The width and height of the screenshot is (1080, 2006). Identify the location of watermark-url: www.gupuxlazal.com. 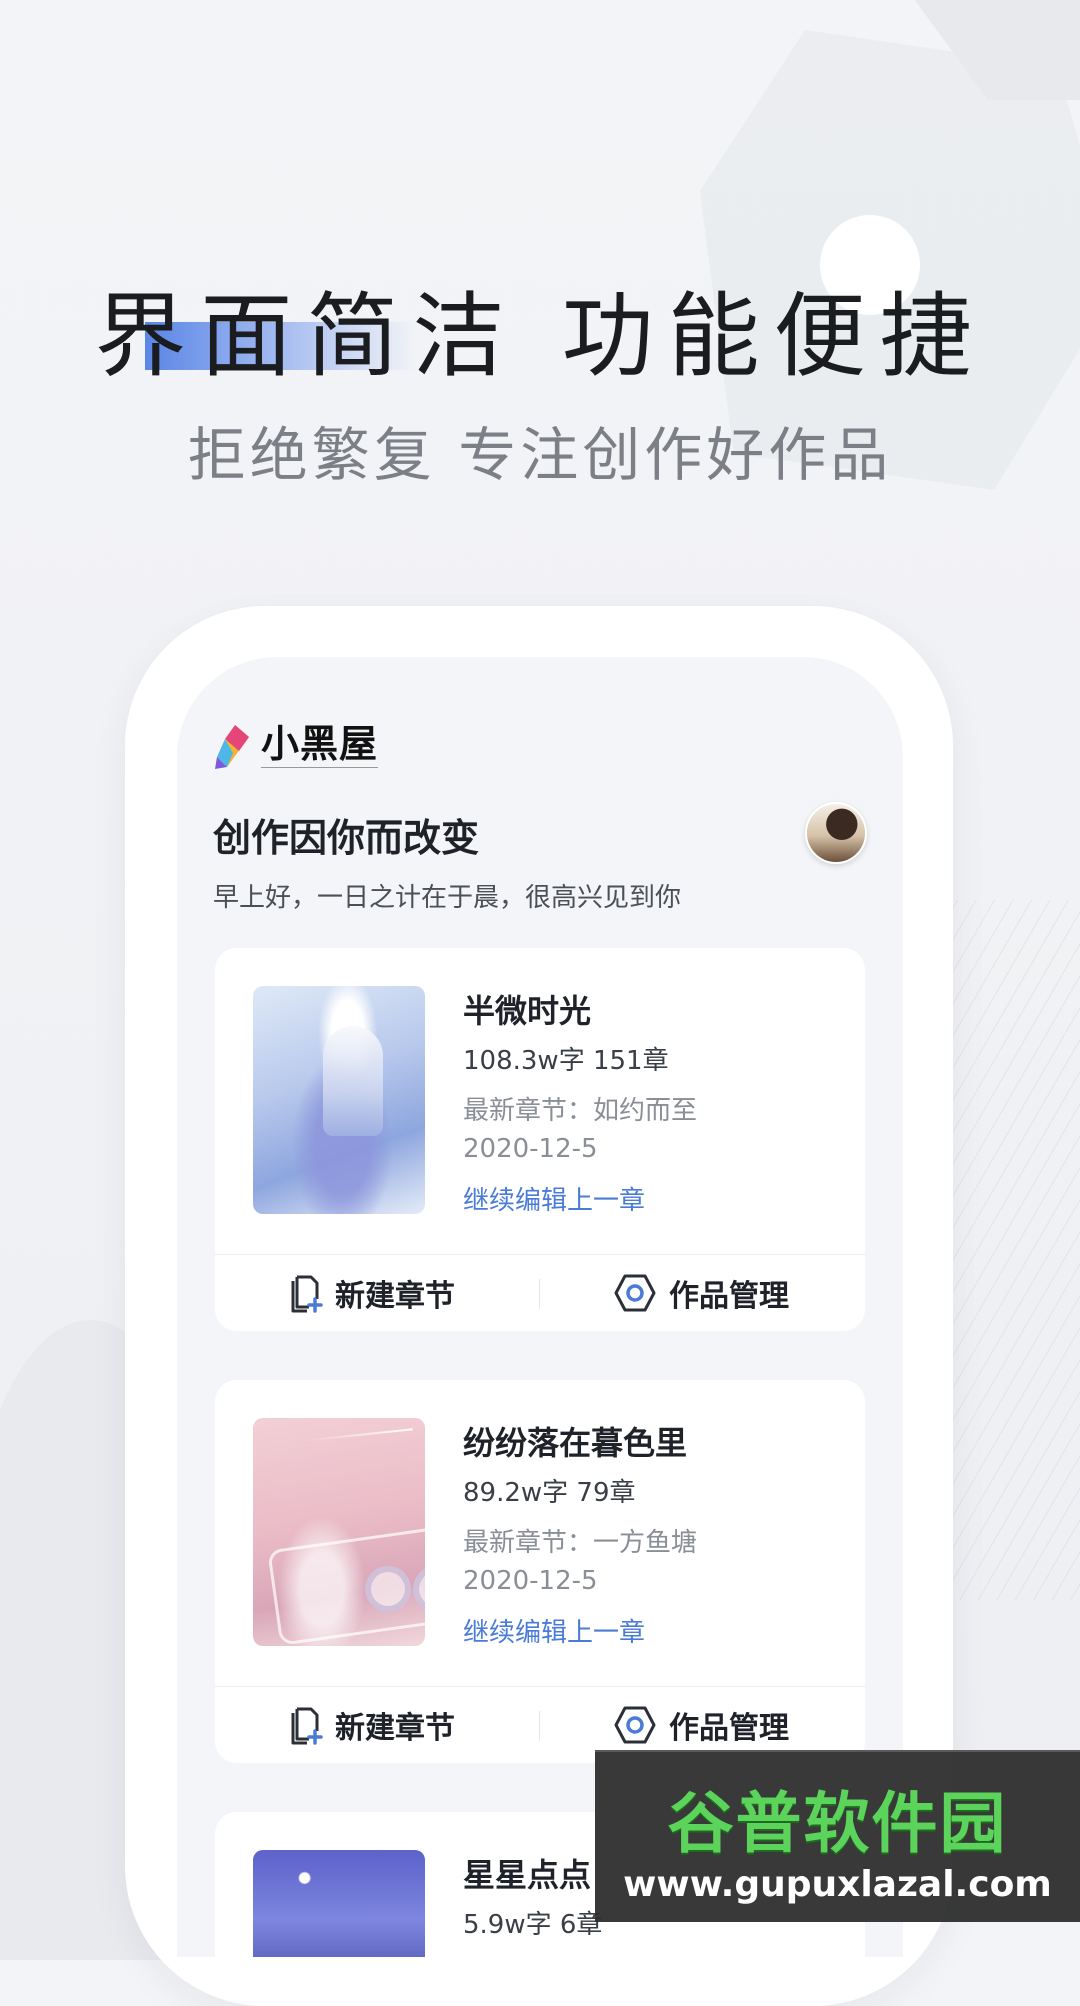
(837, 1884).